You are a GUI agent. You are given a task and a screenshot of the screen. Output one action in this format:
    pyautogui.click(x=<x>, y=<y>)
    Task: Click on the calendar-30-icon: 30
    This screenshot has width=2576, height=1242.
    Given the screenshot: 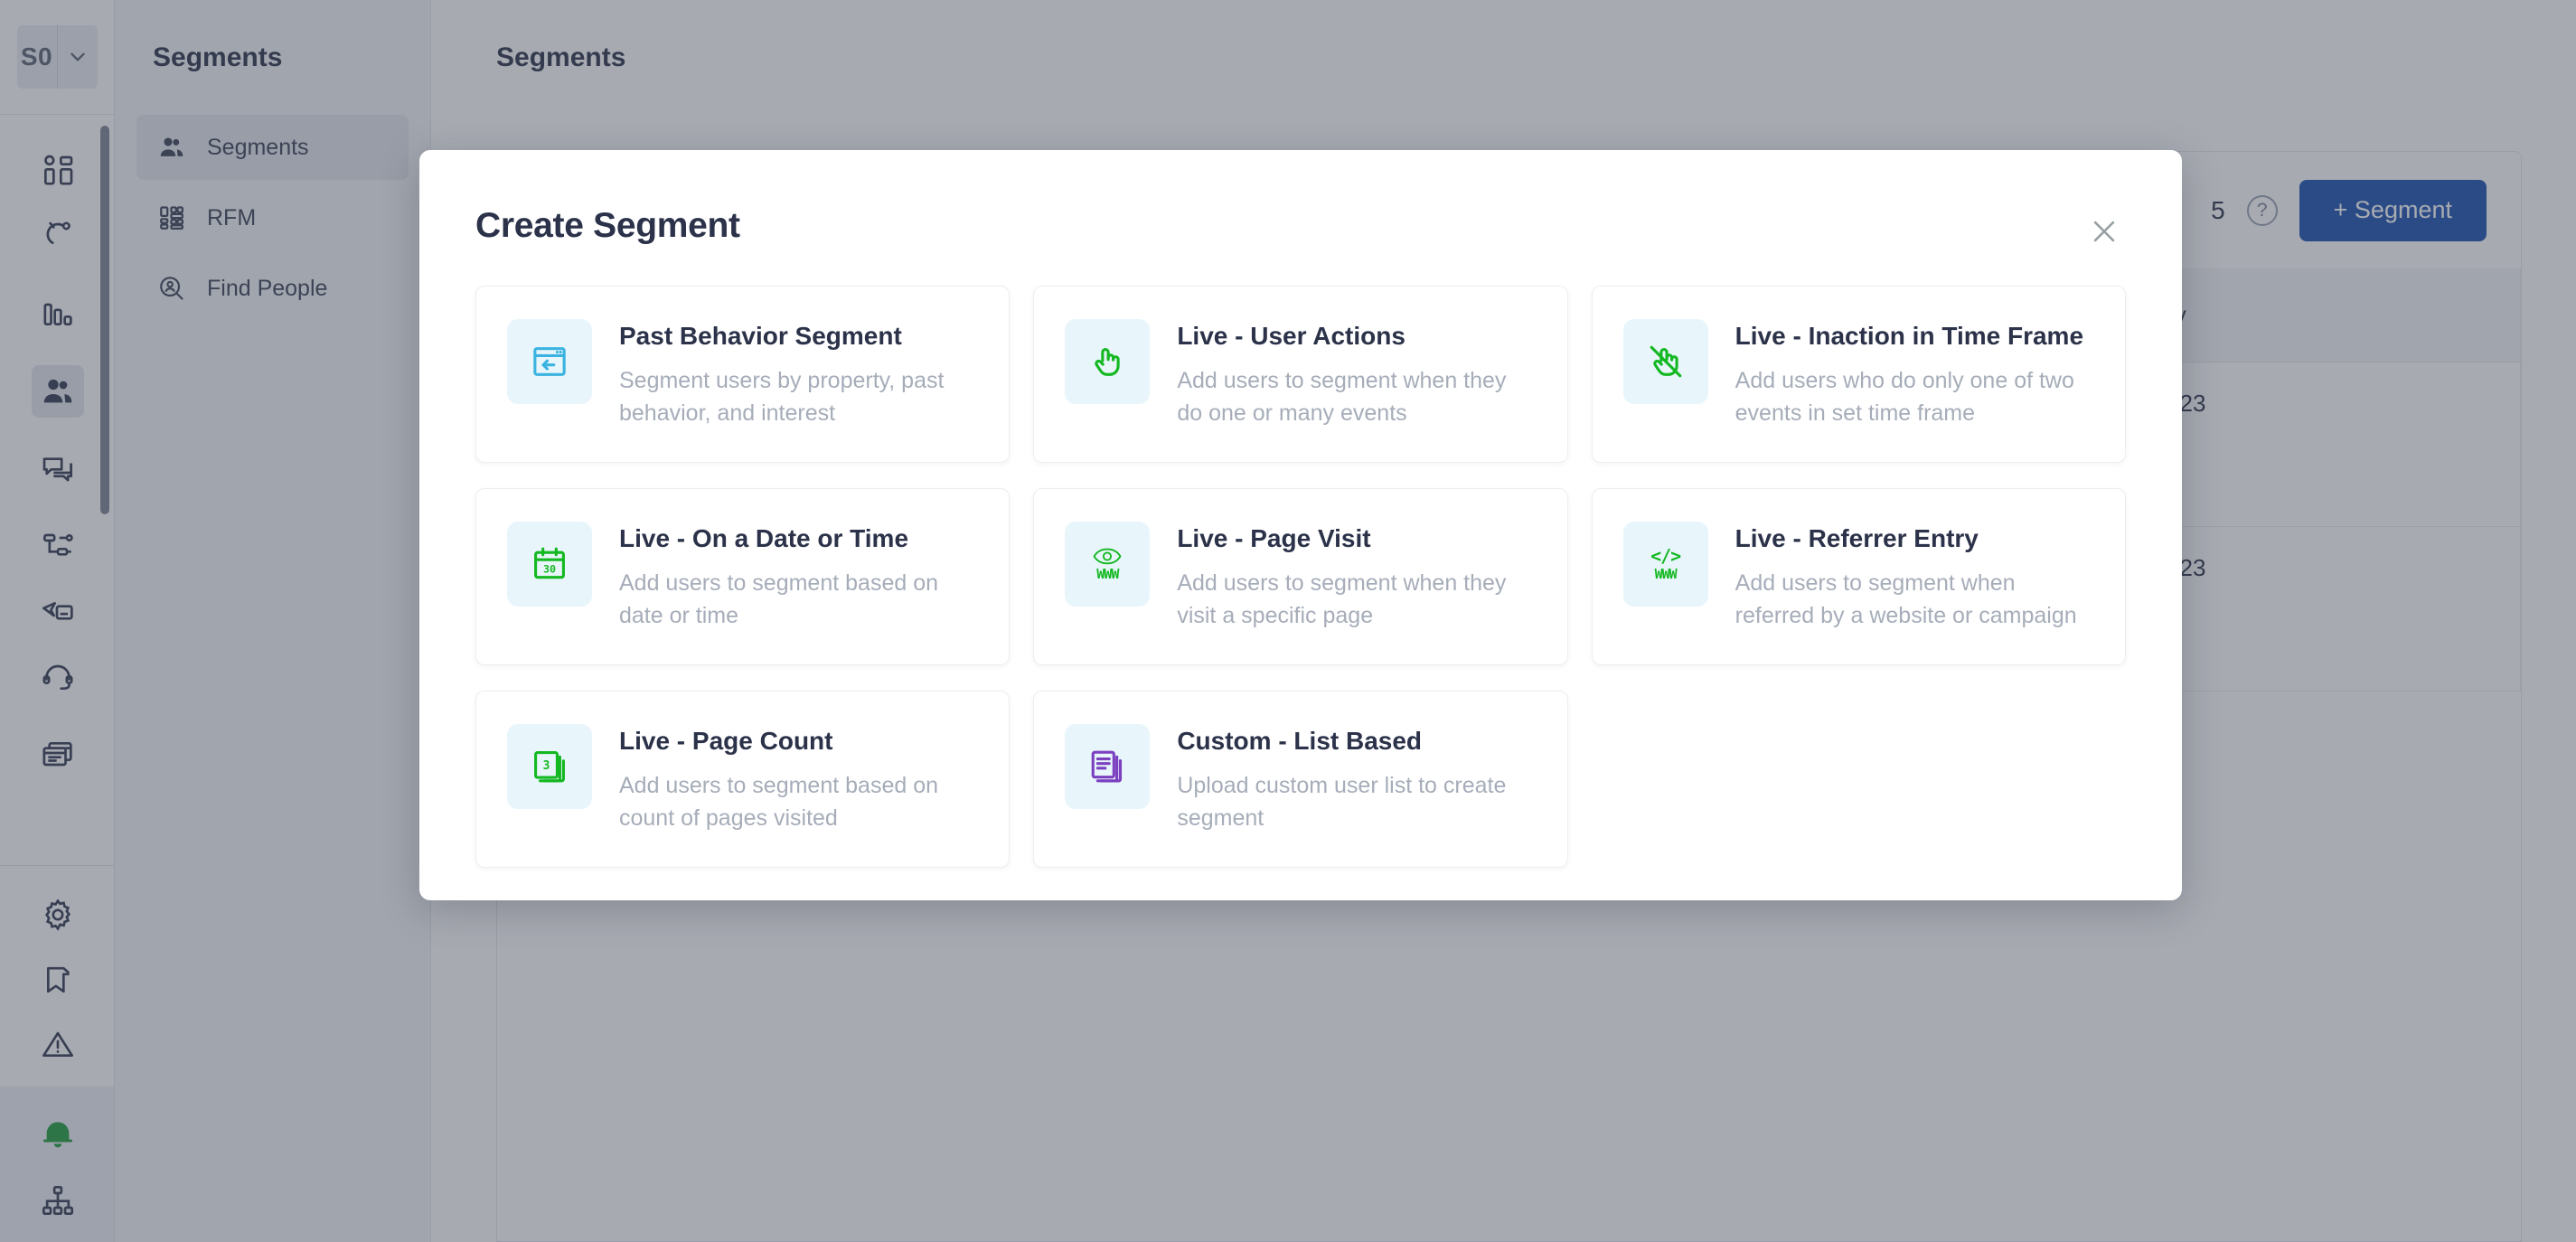 What is the action you would take?
    pyautogui.click(x=549, y=564)
    